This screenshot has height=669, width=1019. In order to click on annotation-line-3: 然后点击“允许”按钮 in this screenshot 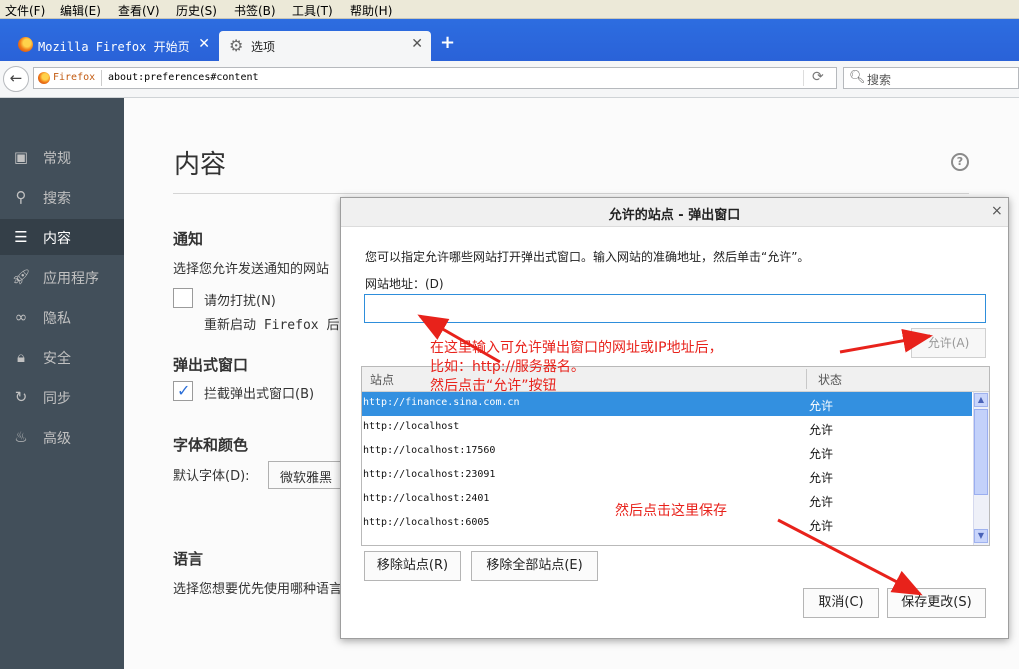, I will do `click(493, 386)`.